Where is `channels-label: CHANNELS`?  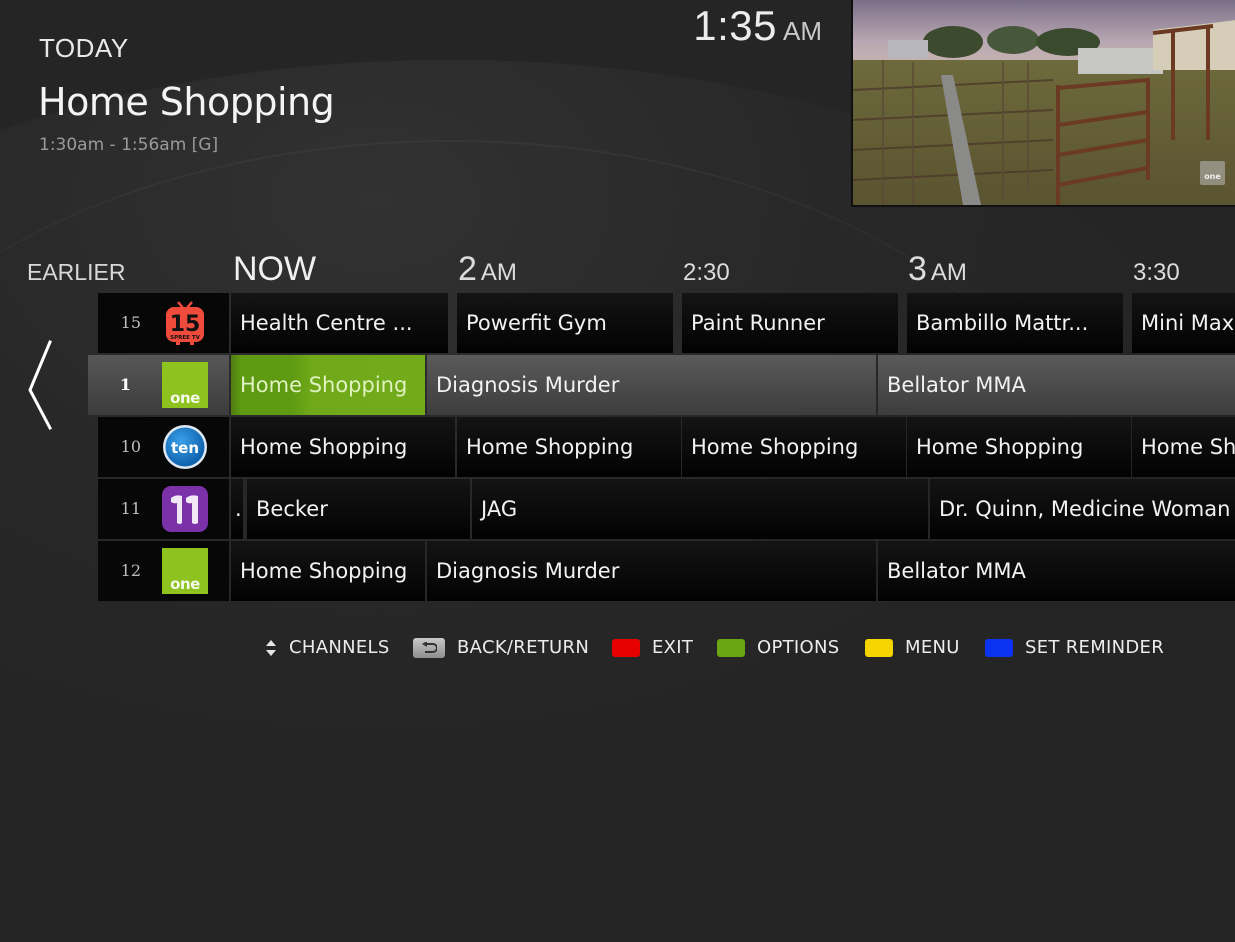
channels-label: CHANNELS is located at coordinates (339, 647).